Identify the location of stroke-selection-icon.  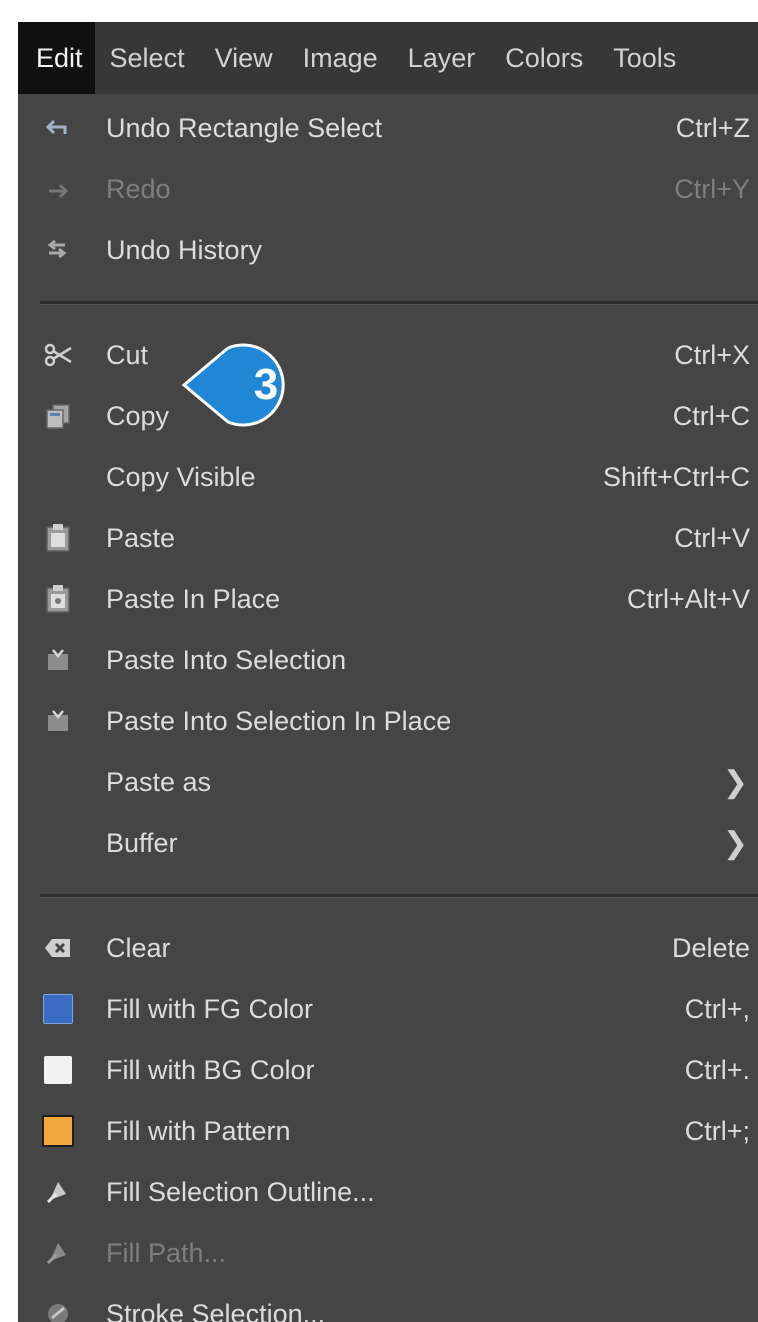
(58, 1310).